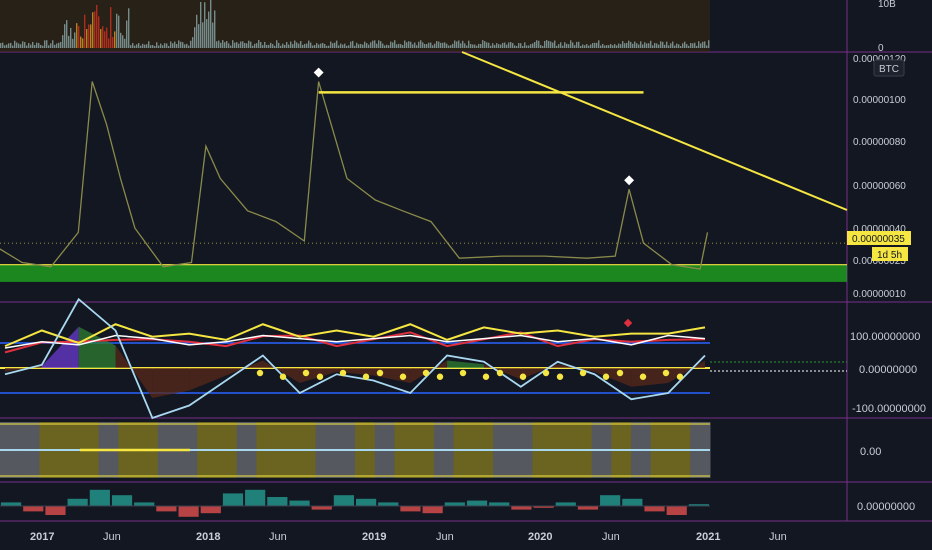 Image resolution: width=932 pixels, height=550 pixels. Describe the element at coordinates (886, 507) in the screenshot. I see `histogram-axis: 0.00000000` at that location.